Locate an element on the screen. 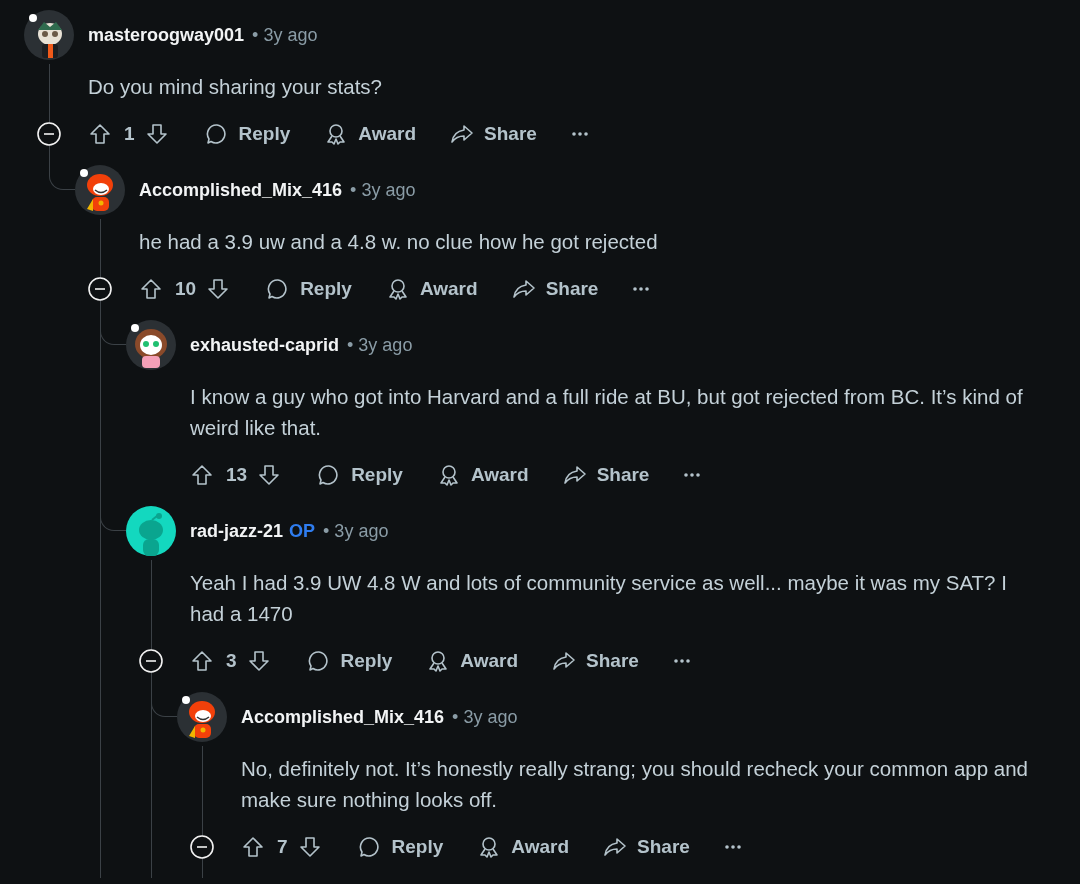  vote-count: 10 is located at coordinates (186, 289).